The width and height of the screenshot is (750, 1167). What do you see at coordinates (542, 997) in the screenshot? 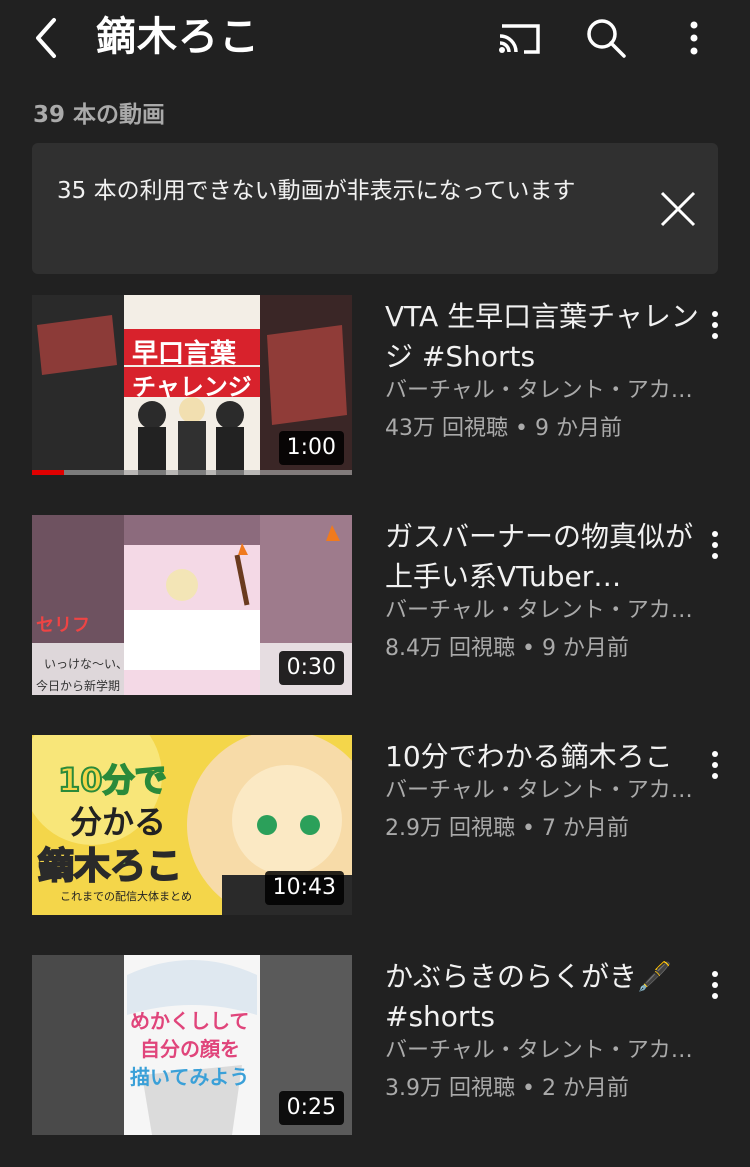
I see `video-title: かぶらきのらくがき🖋️ #shorts` at bounding box center [542, 997].